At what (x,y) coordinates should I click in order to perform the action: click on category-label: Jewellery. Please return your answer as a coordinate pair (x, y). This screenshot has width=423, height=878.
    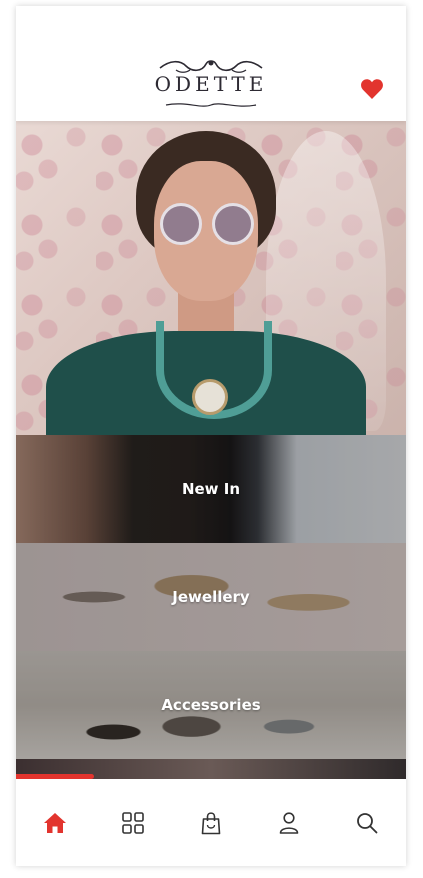
    Looking at the image, I should click on (211, 597).